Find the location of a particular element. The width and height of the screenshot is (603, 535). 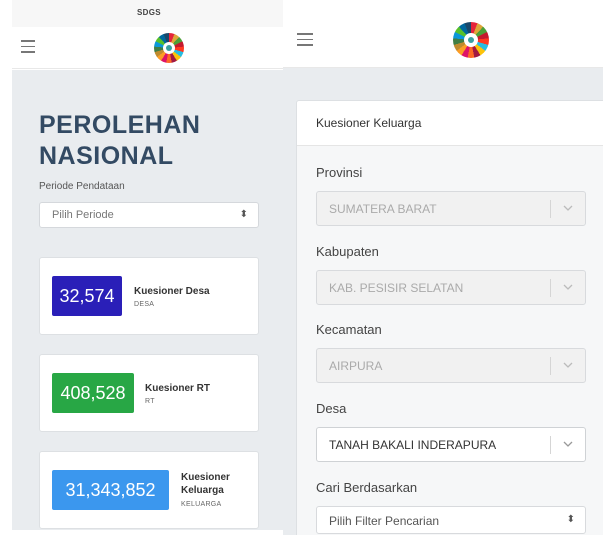

stat-card-keluarga: 31,343,852 Kuesioner Keluarga KELUARGA is located at coordinates (149, 490).